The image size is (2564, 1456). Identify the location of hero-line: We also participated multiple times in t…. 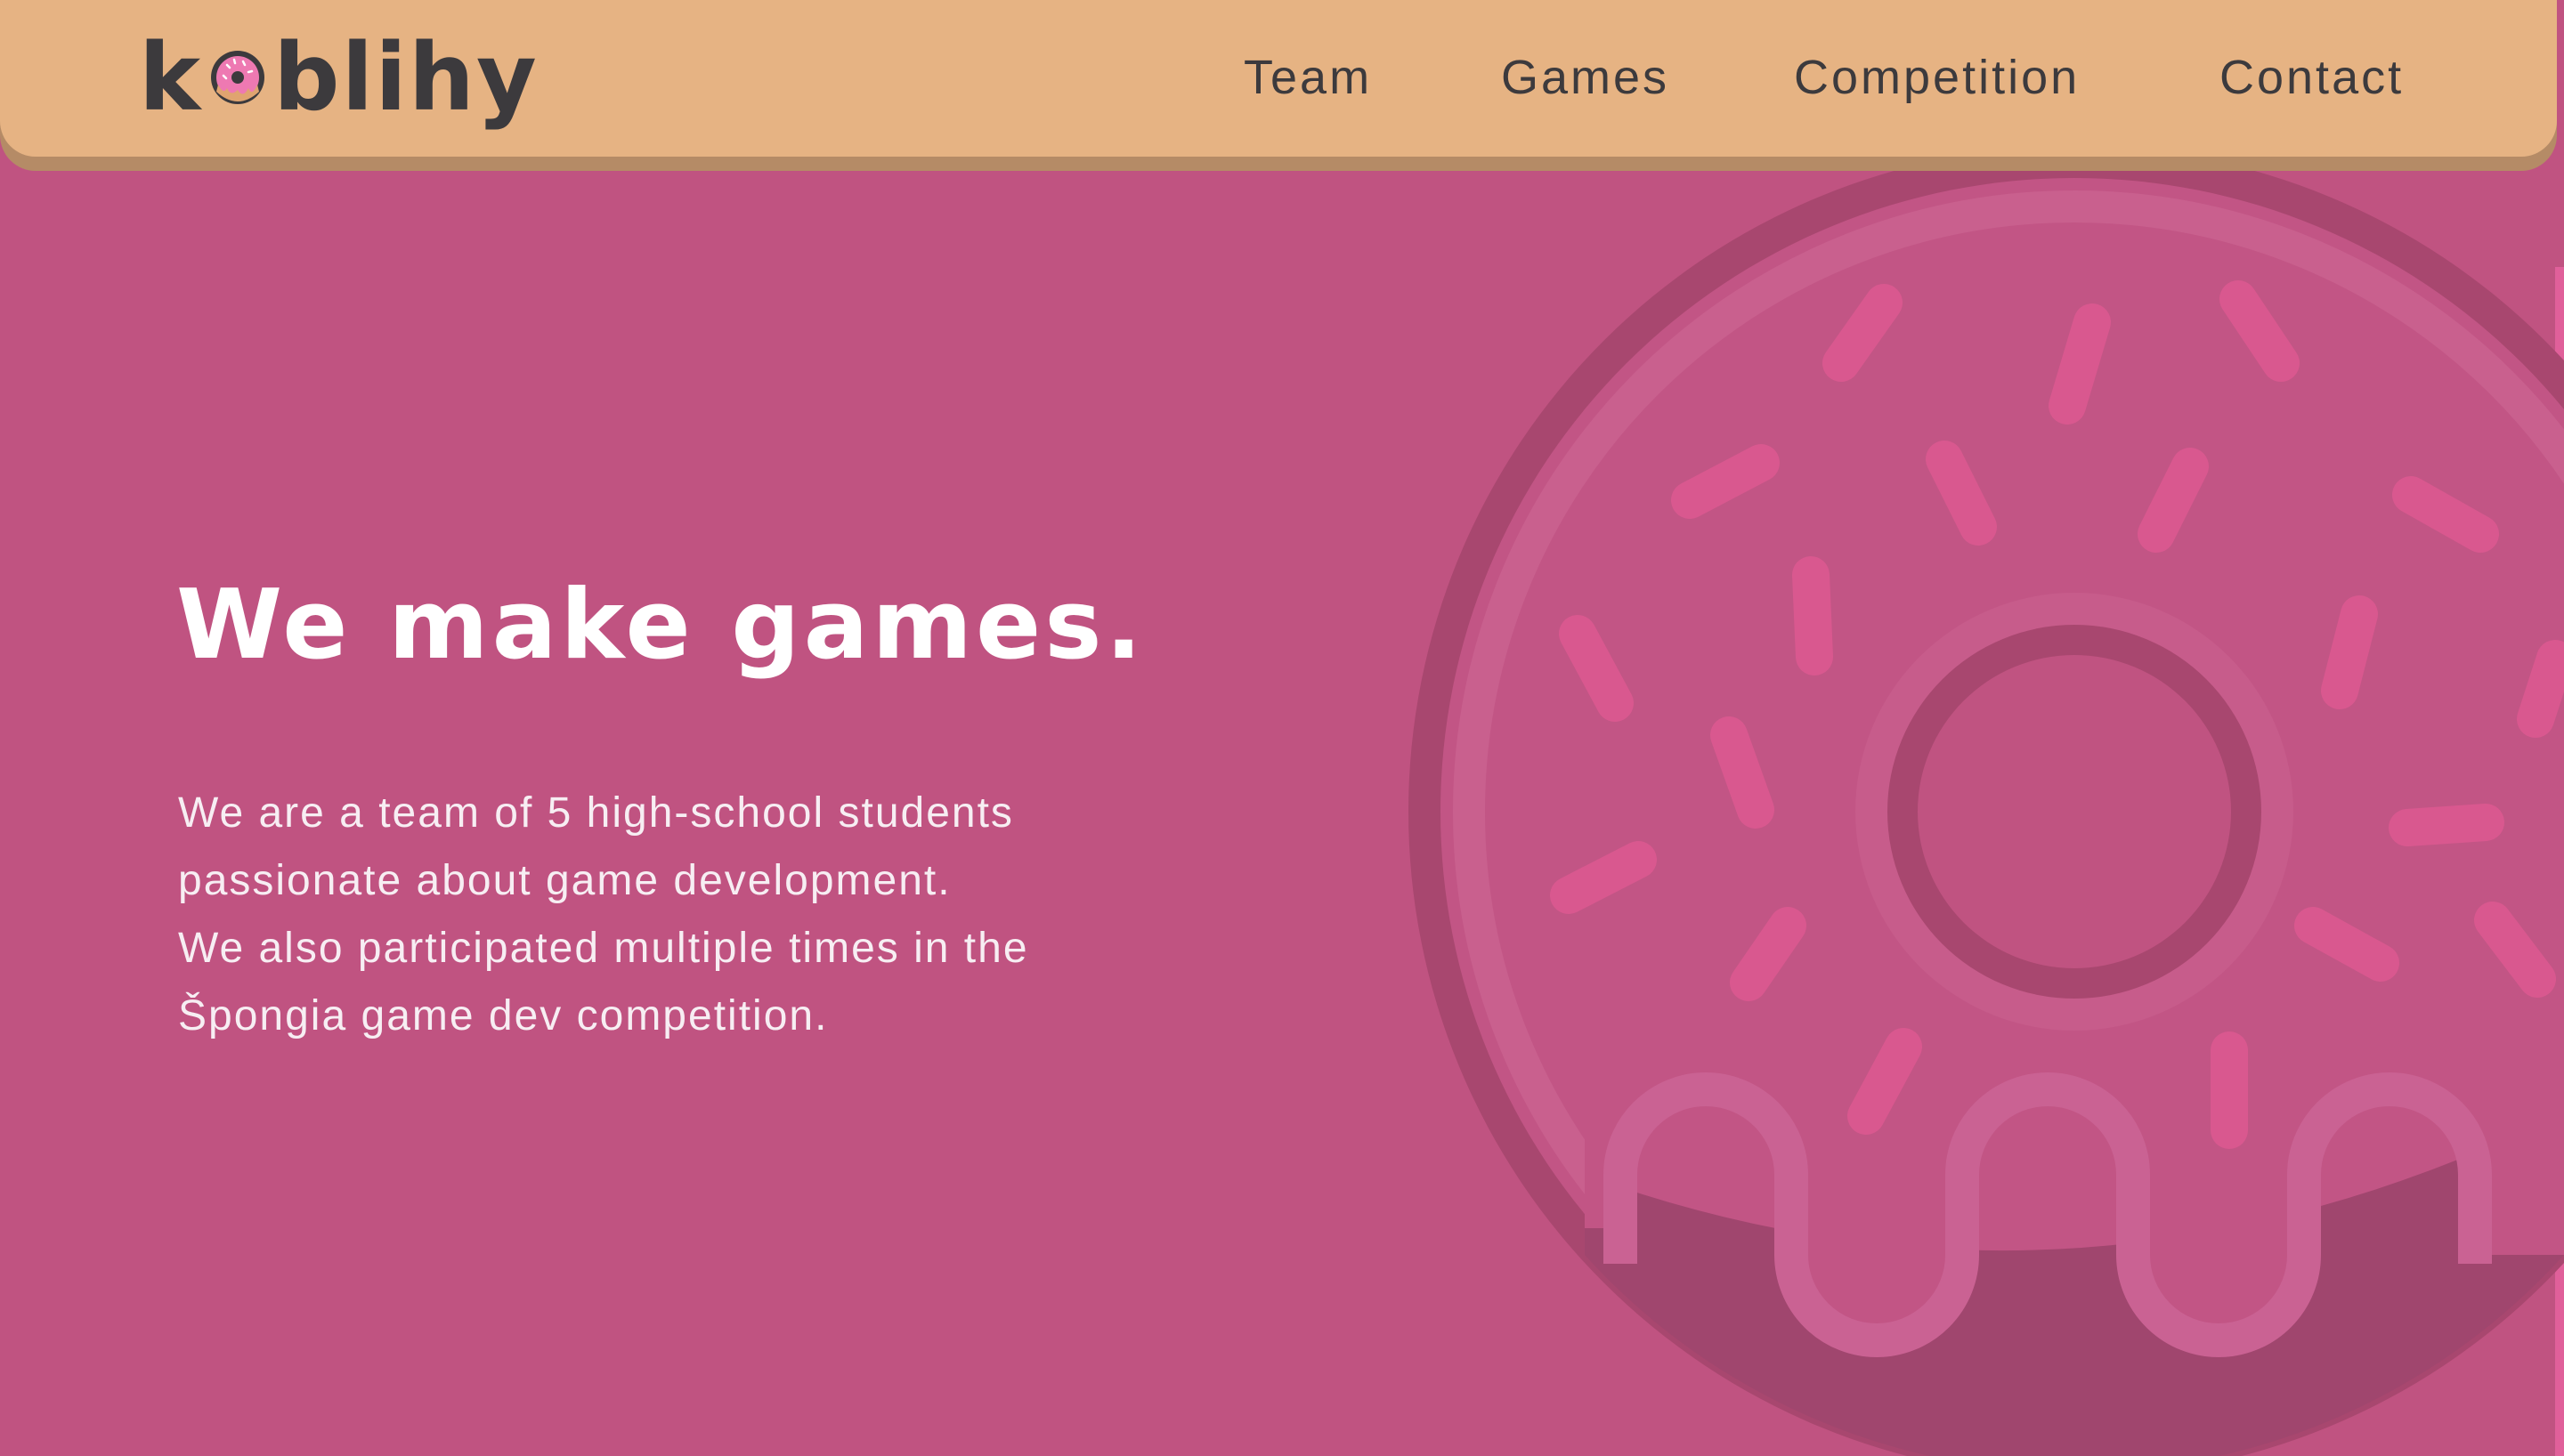
(603, 949).